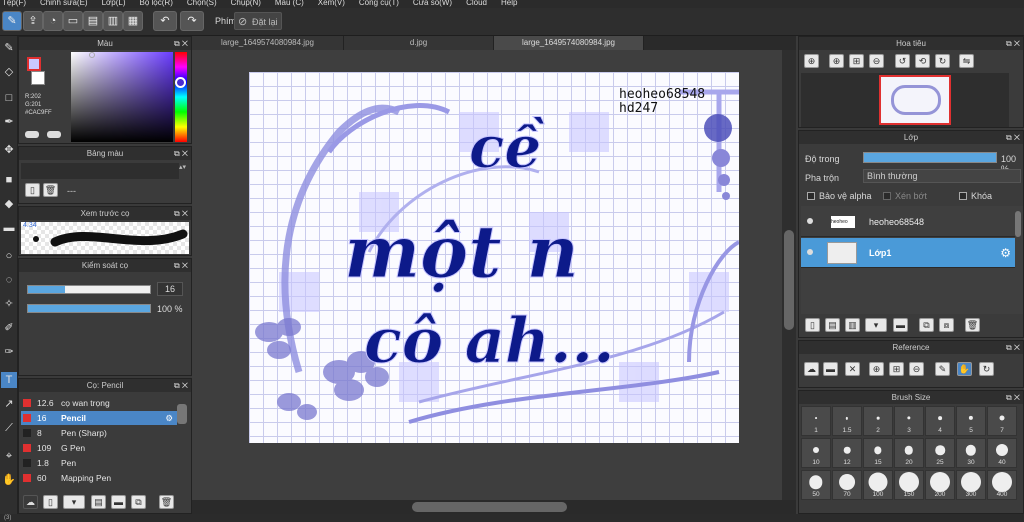  What do you see at coordinates (38, 78) in the screenshot?
I see `sub-color-swatch` at bounding box center [38, 78].